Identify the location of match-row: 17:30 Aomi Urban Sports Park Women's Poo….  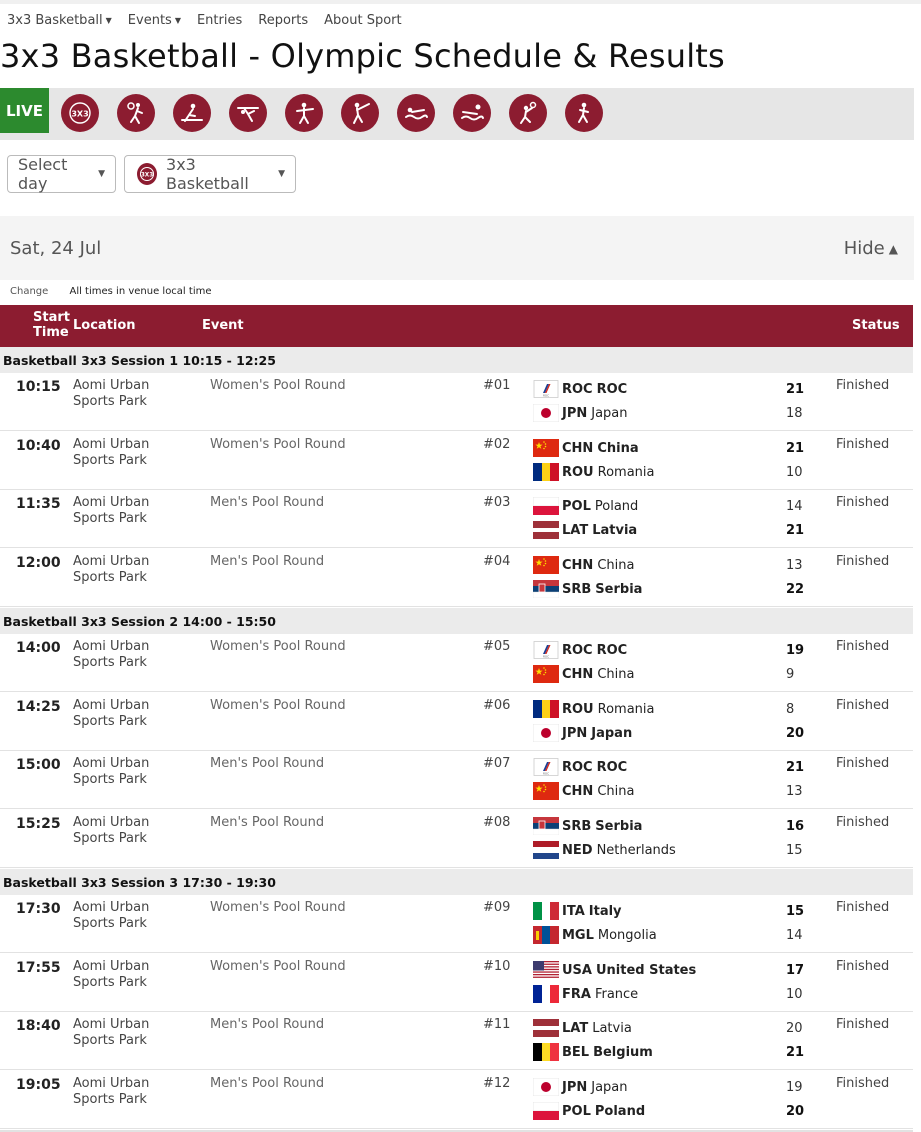
(456, 924).